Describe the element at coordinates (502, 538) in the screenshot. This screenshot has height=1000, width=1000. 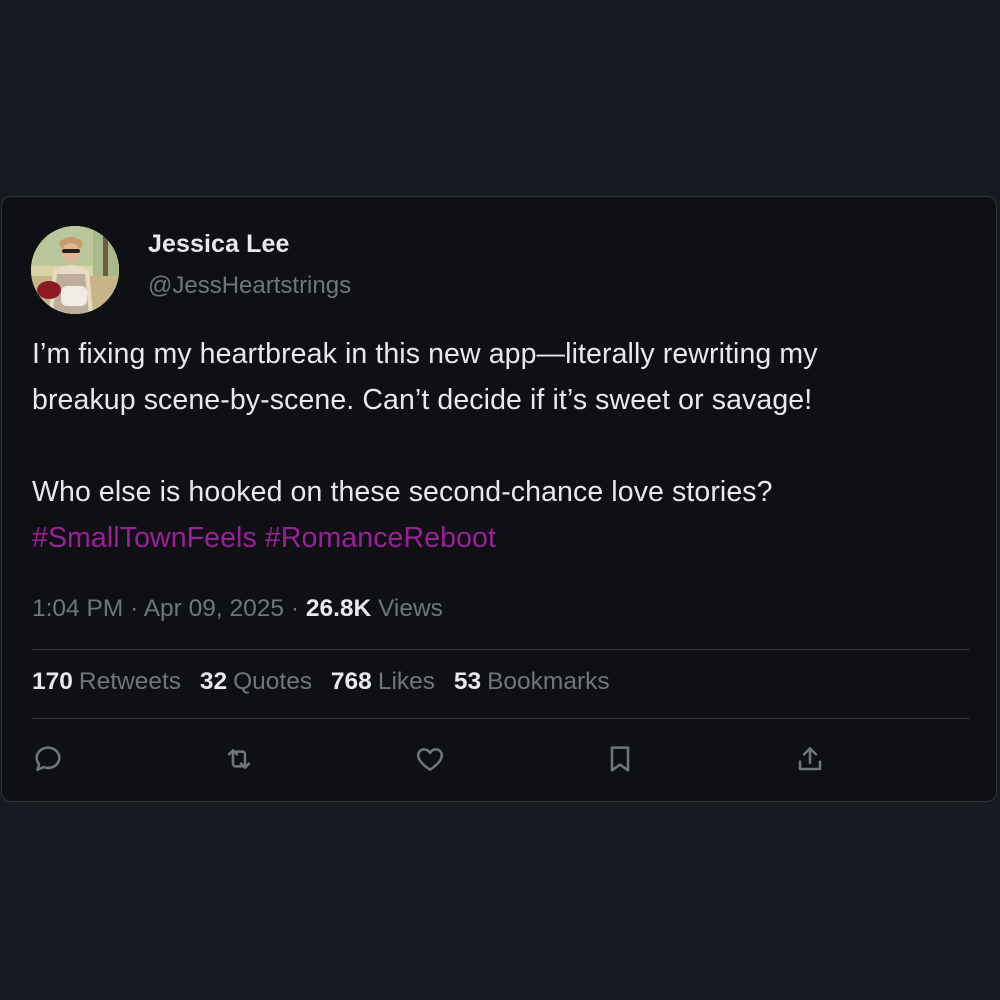
I see `hashtag-line: #SmallTownFeels #RomanceReboot` at that location.